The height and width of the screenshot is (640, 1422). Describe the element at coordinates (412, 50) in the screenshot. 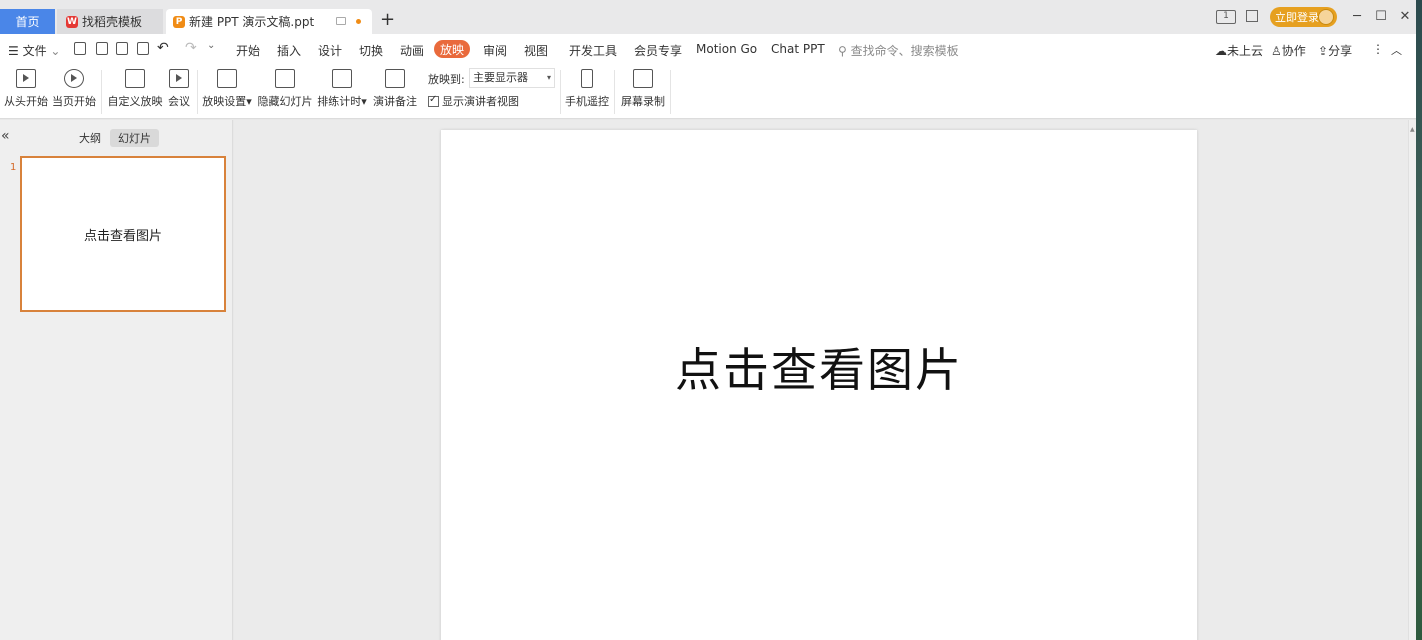

I see `menu-animation: 动画` at that location.